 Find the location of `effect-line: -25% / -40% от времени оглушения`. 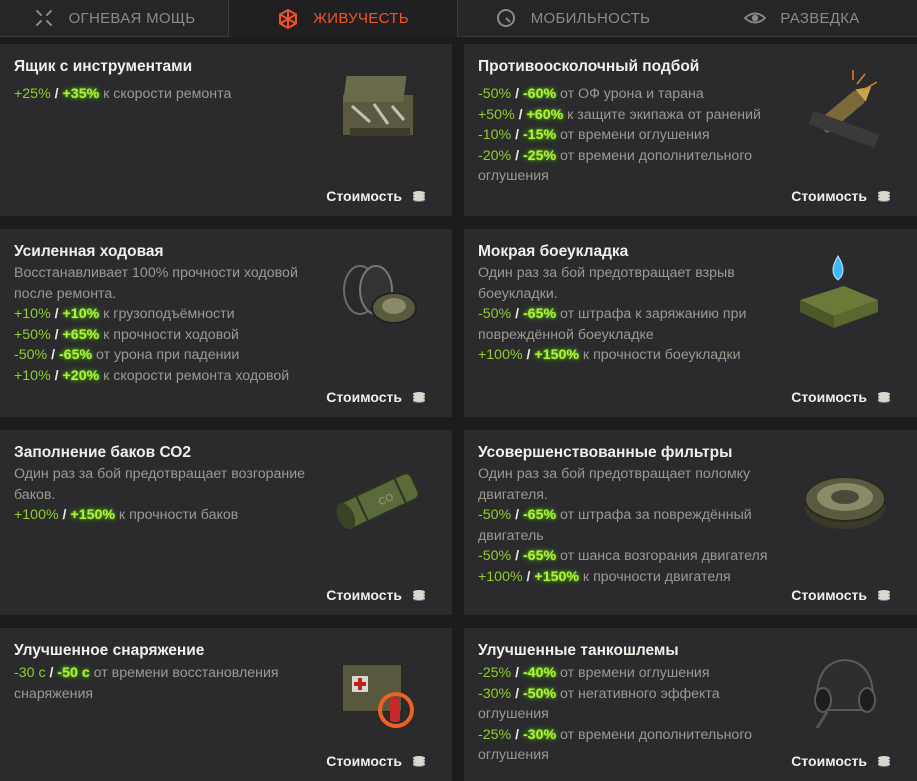

effect-line: -25% / -40% от времени оглушения is located at coordinates (623, 673).